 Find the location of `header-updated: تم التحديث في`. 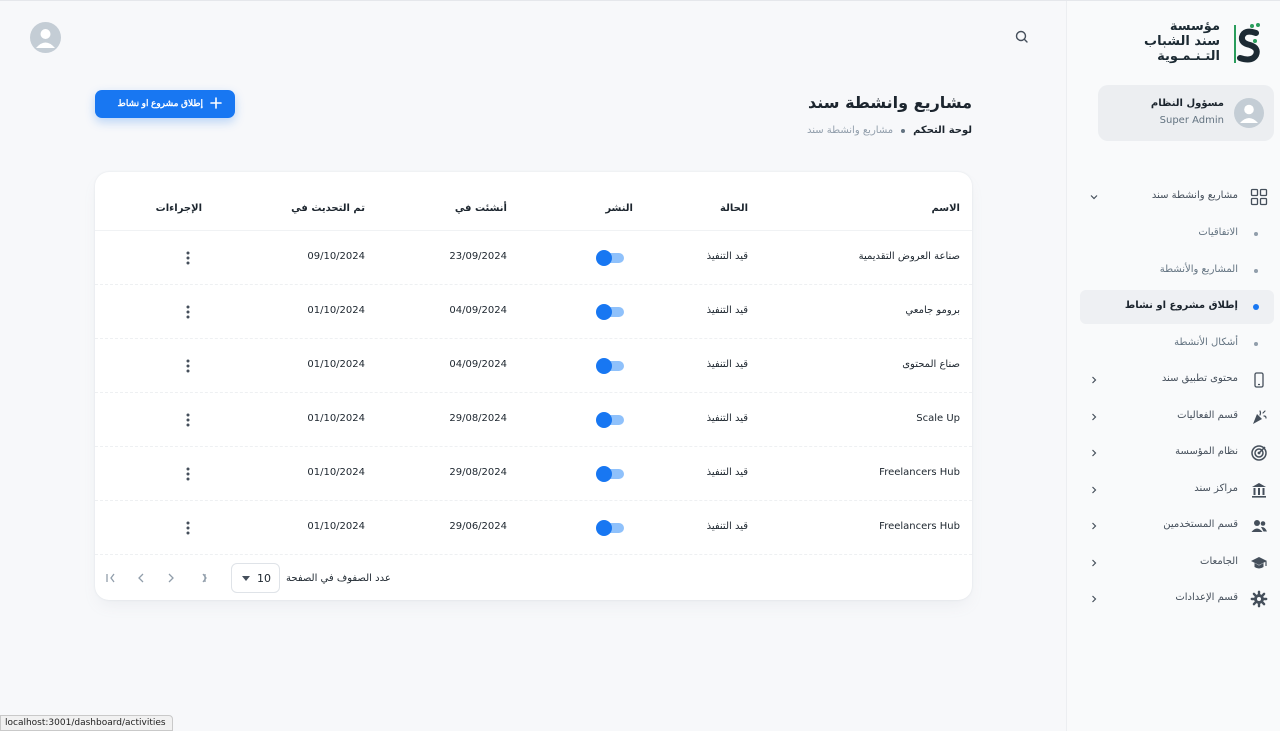

header-updated: تم التحديث في is located at coordinates (328, 208).